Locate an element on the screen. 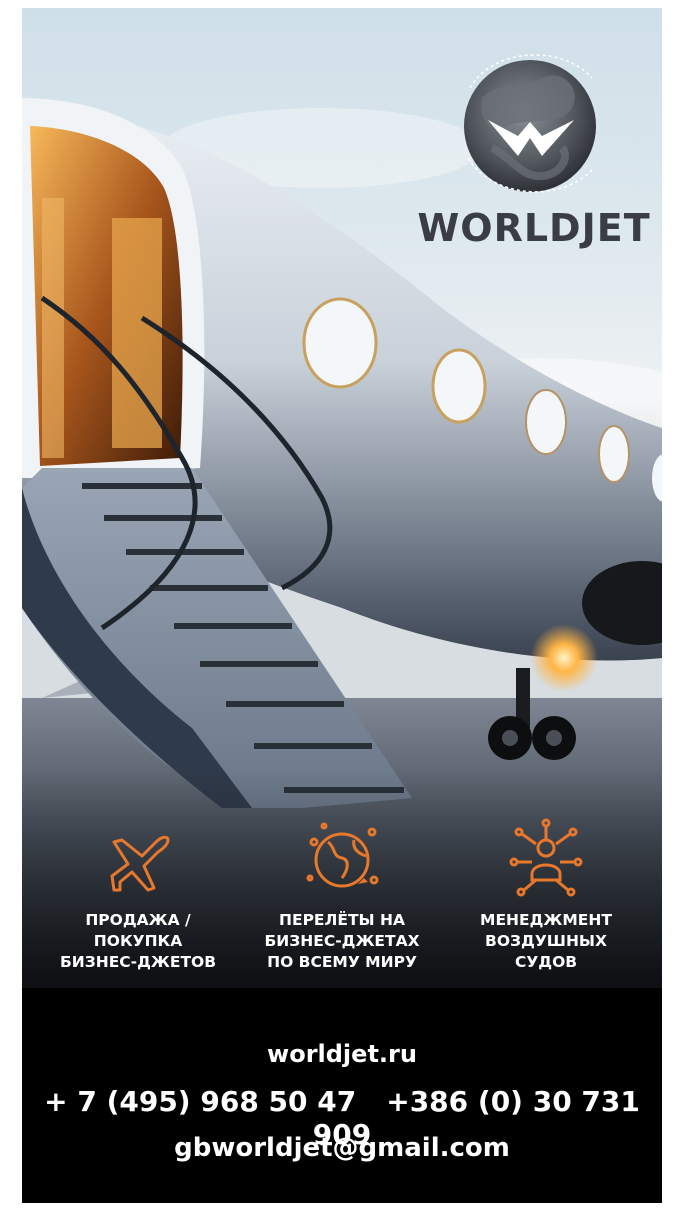 This screenshot has height=1211, width=684. phone-ru: + 7 (495) 968 50 47 is located at coordinates (200, 1101).